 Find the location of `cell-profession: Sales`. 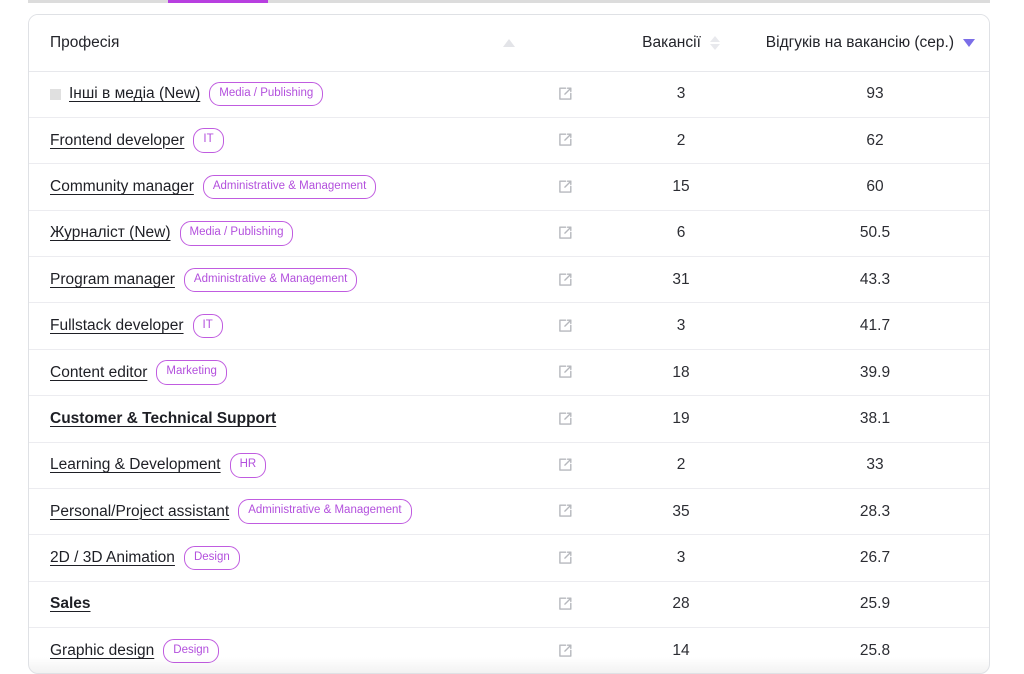

cell-profession: Sales is located at coordinates (279, 605).